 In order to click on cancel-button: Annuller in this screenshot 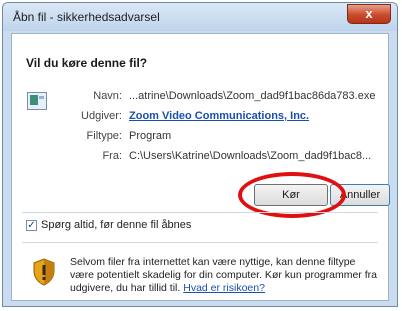, I will do `click(360, 195)`.